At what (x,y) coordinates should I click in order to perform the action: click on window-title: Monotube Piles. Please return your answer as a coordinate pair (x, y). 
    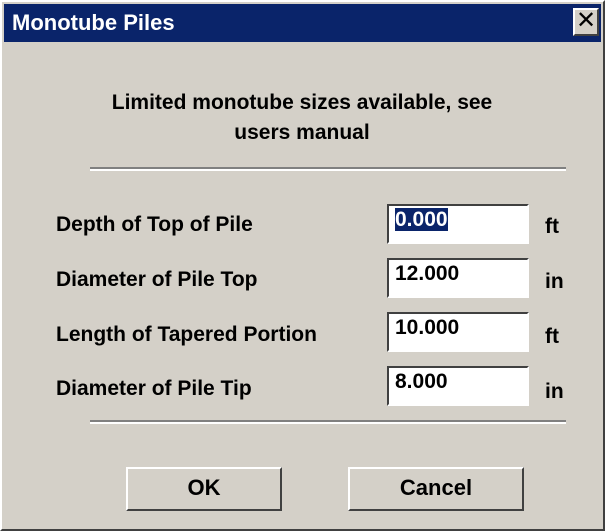
    Looking at the image, I should click on (93, 22).